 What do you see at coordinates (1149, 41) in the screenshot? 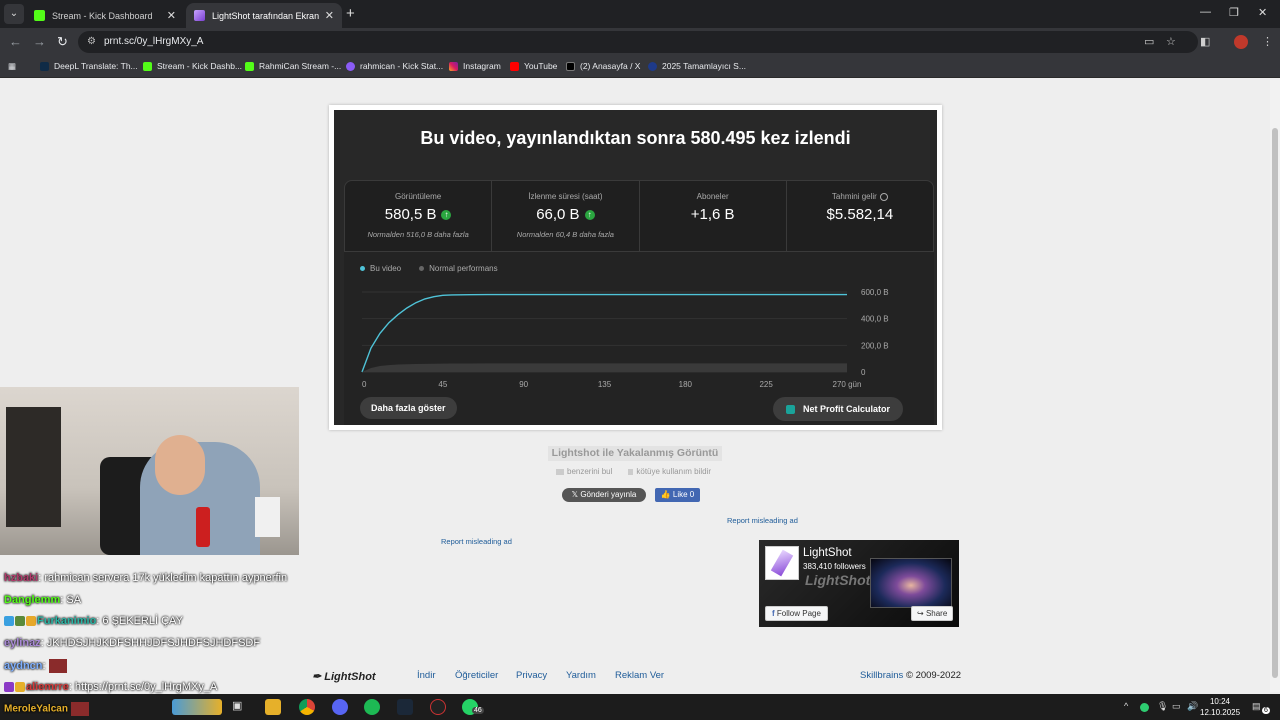
I see `cast-icon: ▭` at bounding box center [1149, 41].